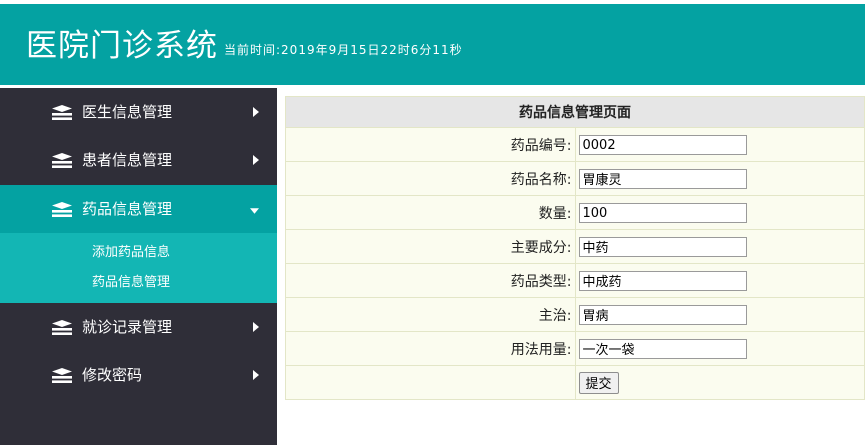 This screenshot has height=445, width=865. What do you see at coordinates (131, 253) in the screenshot?
I see `submenu-add-medicine: 添加药品信息` at bounding box center [131, 253].